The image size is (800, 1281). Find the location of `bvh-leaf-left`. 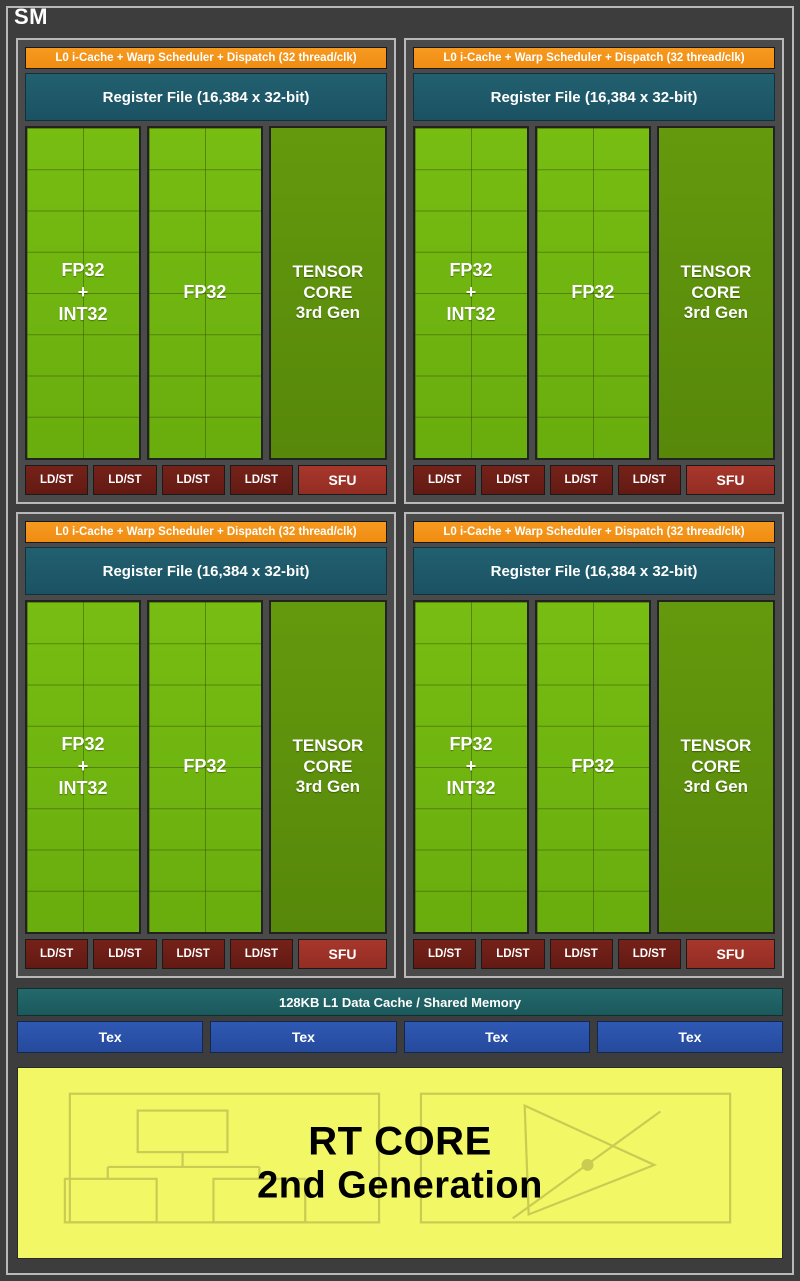

bvh-leaf-left is located at coordinates (110, 1200).